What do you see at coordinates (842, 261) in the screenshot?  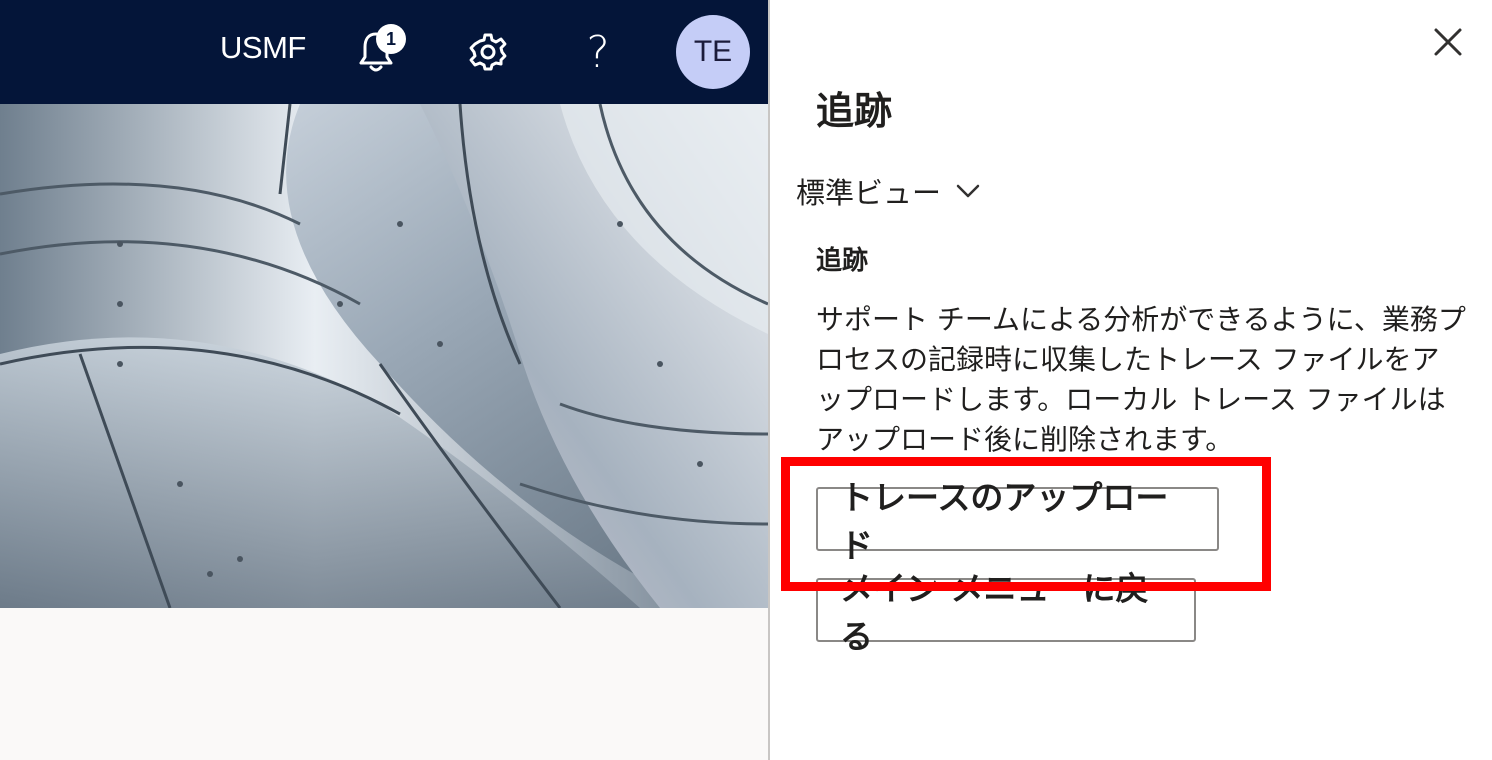 I see `section-title: 追跡` at bounding box center [842, 261].